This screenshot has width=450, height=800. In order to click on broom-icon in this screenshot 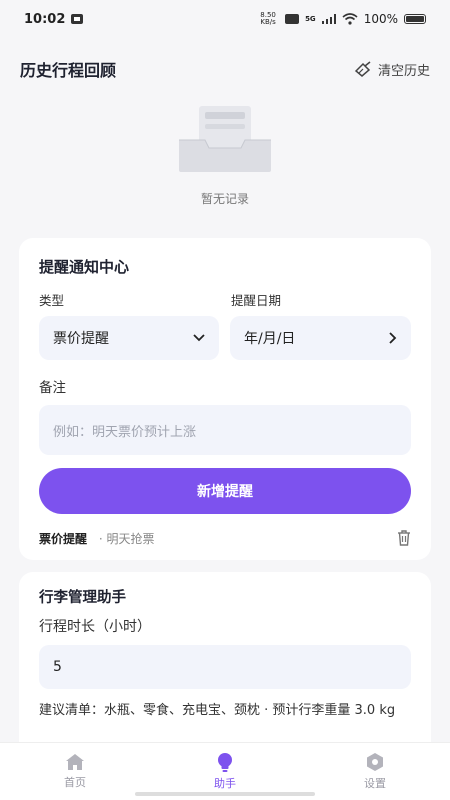, I will do `click(362, 69)`.